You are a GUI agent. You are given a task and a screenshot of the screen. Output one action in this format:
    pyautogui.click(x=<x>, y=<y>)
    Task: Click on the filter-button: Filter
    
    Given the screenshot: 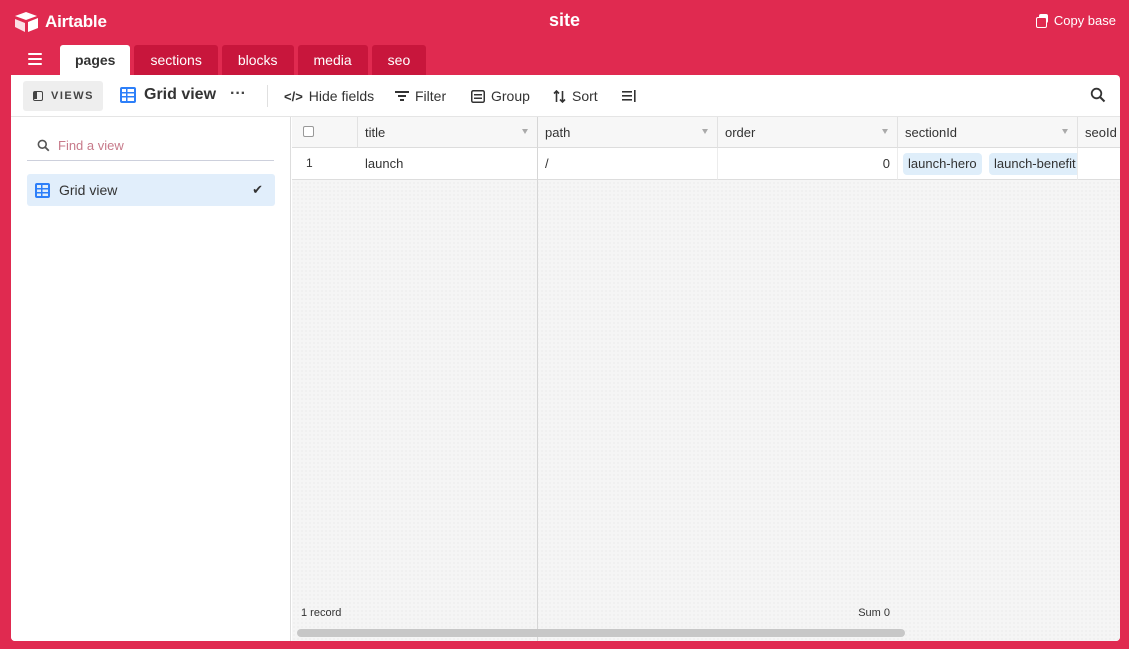 What is the action you would take?
    pyautogui.click(x=420, y=96)
    